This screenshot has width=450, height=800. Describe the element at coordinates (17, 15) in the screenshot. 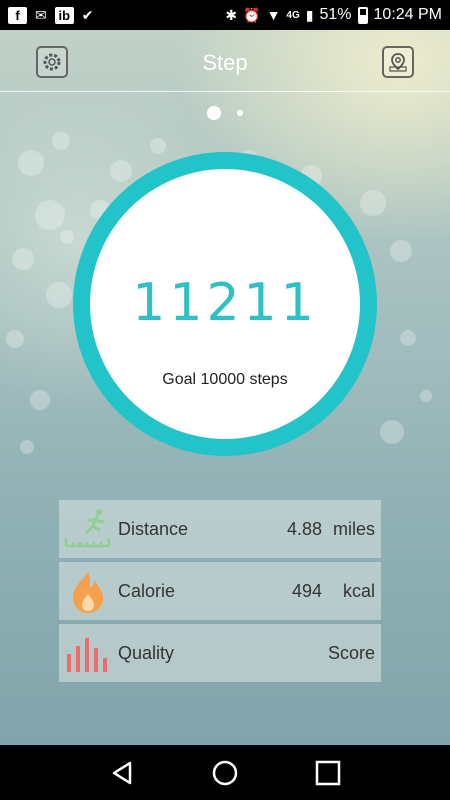

I see `facebook-icon: f` at that location.